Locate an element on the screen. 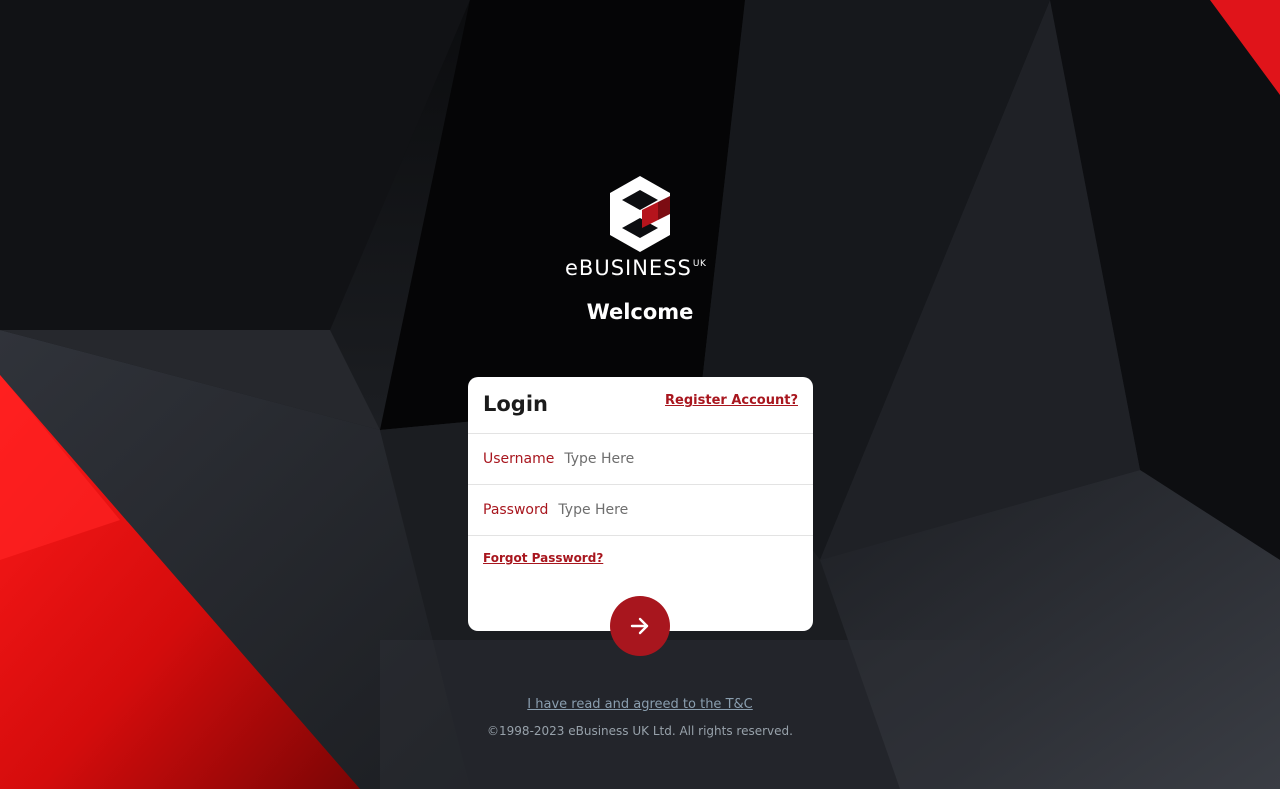  login-card-header: Login Register Account? is located at coordinates (640, 405).